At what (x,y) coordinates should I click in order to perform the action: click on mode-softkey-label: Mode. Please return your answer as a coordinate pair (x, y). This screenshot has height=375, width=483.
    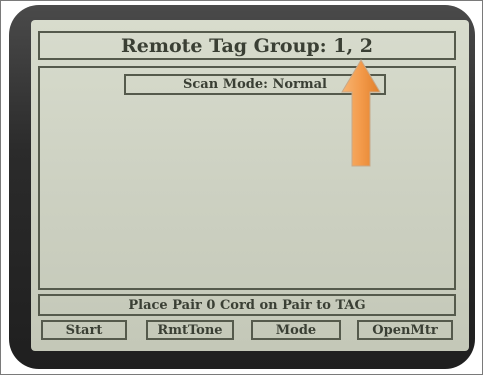
    Looking at the image, I should click on (296, 330).